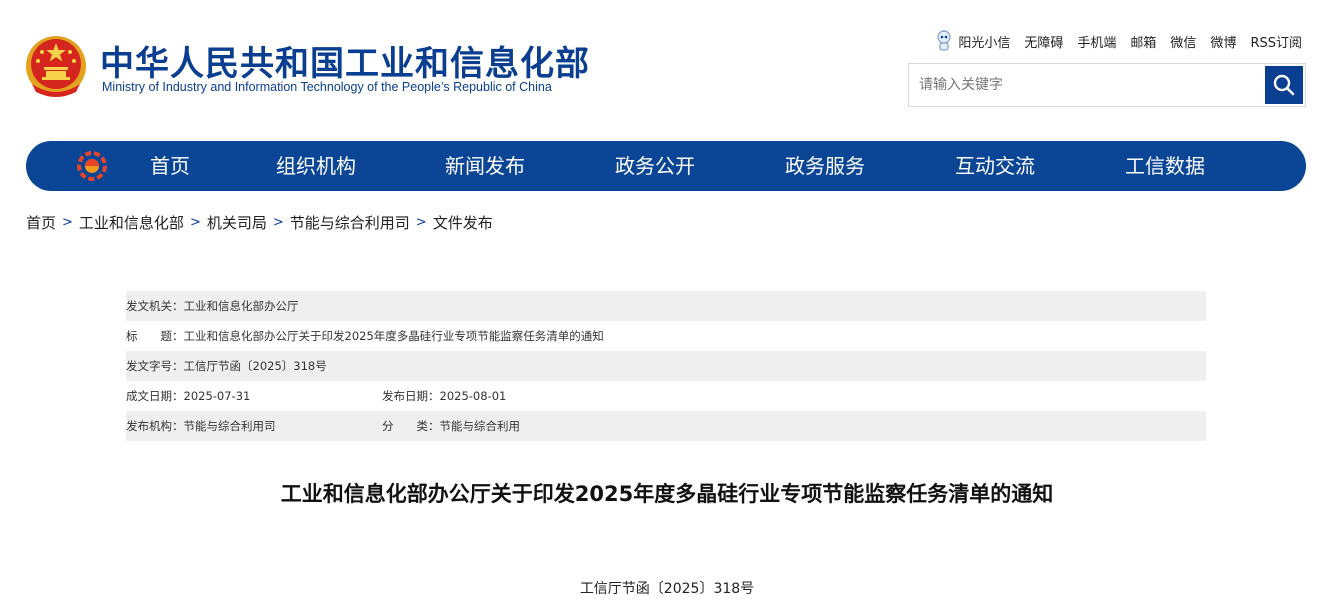 The image size is (1334, 613). Describe the element at coordinates (56, 67) in the screenshot. I see `national-emblem-icon` at that location.